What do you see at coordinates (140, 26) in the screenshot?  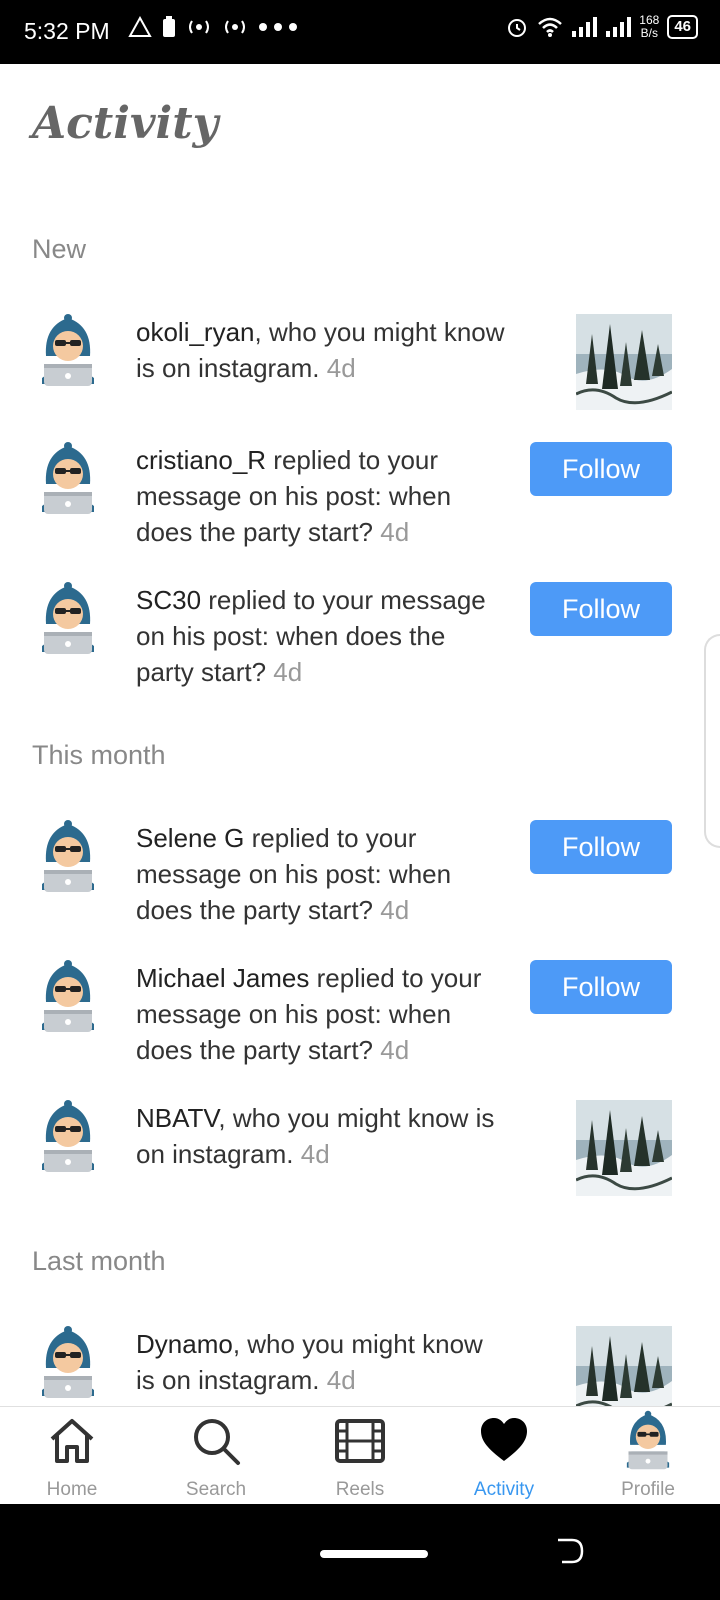 I see `drive-icon` at bounding box center [140, 26].